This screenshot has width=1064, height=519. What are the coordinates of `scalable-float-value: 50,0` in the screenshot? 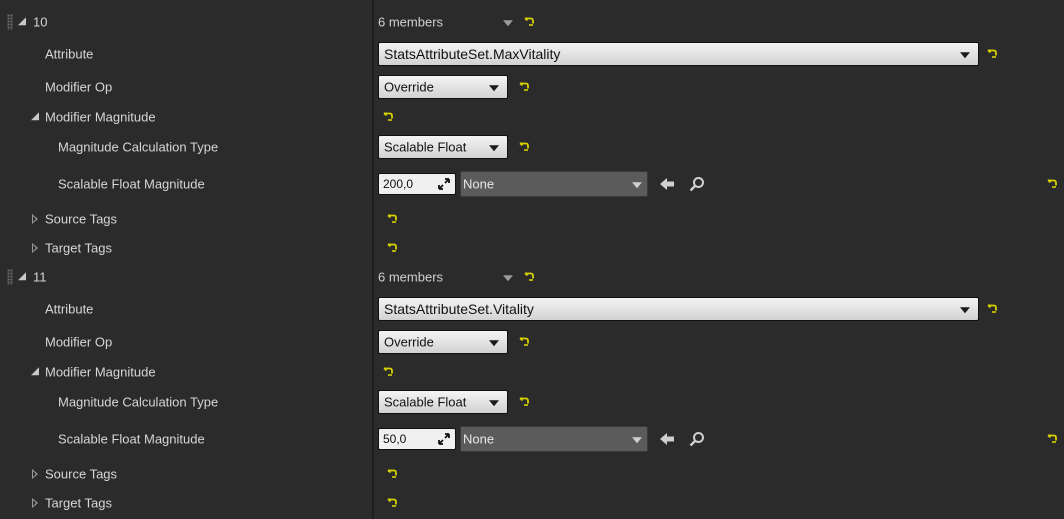 It's located at (395, 439).